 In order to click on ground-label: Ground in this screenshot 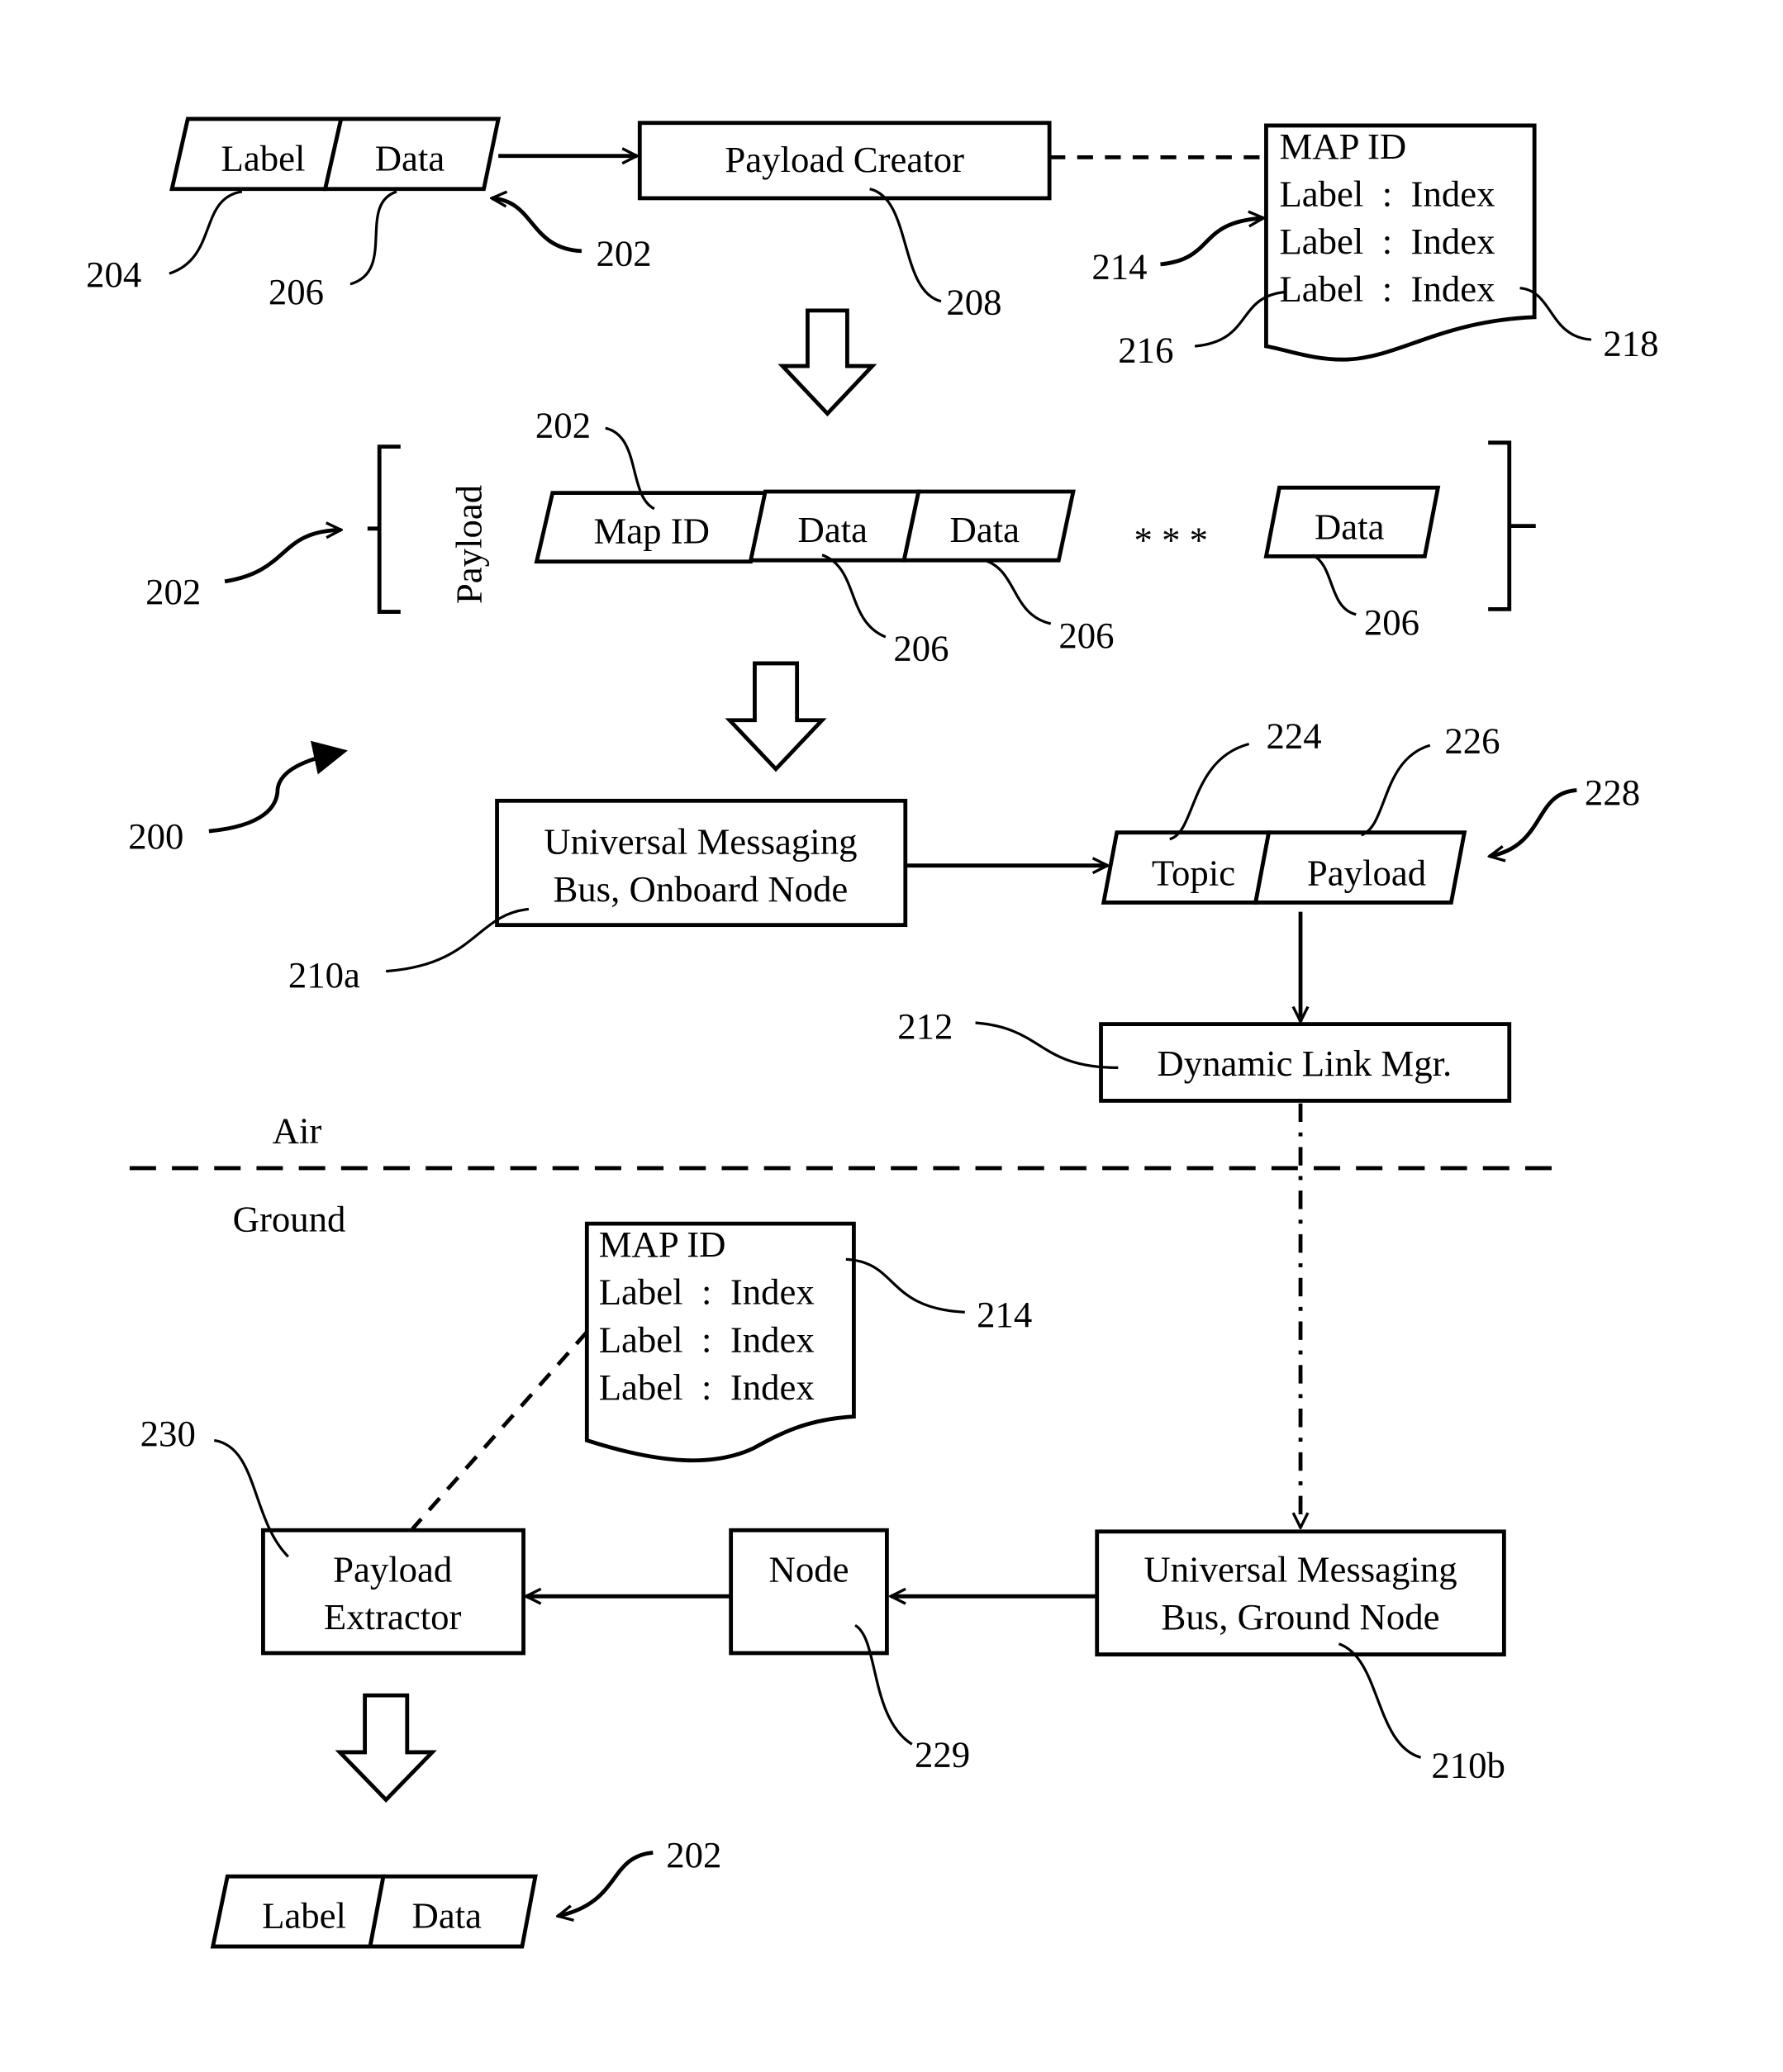, I will do `click(289, 1219)`.